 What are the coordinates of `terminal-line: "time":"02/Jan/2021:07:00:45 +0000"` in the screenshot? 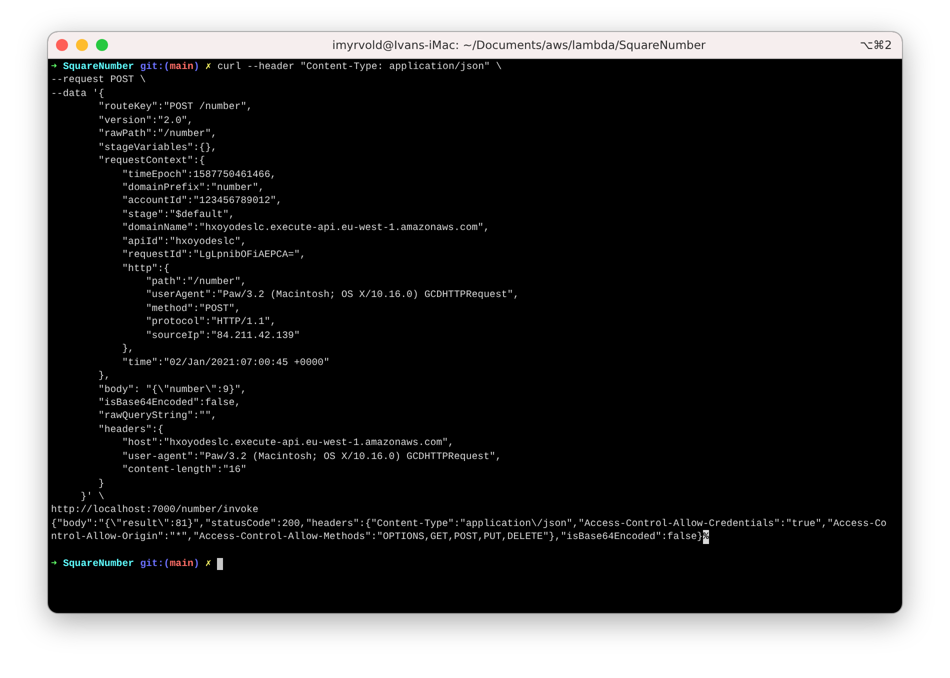 It's located at (226, 363).